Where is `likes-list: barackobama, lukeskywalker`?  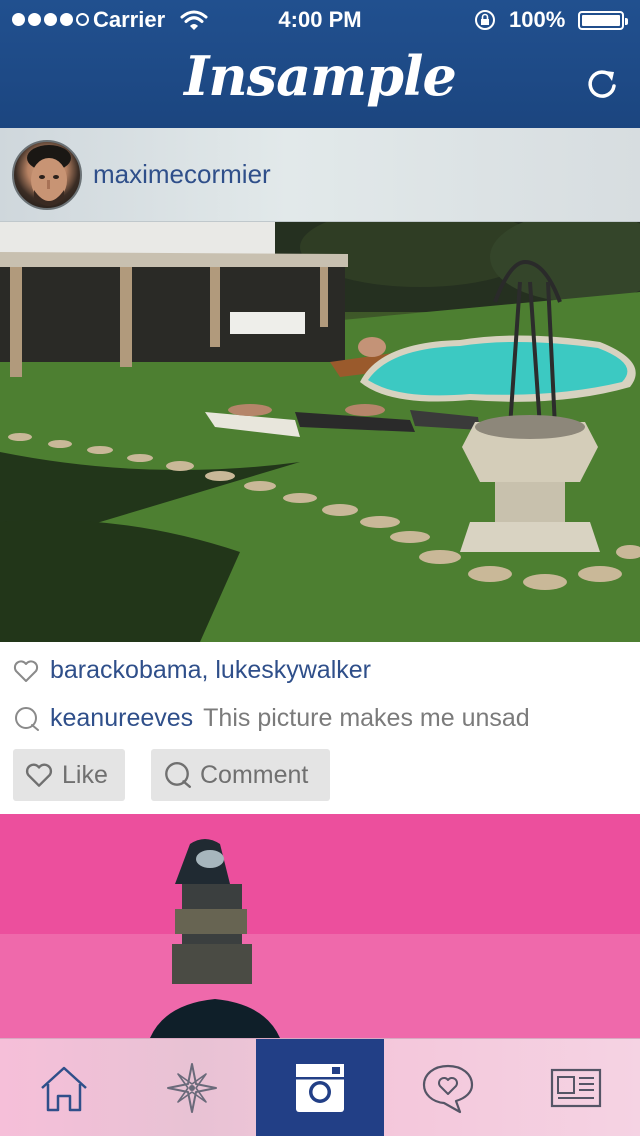
likes-list: barackobama, lukeskywalker is located at coordinates (210, 670).